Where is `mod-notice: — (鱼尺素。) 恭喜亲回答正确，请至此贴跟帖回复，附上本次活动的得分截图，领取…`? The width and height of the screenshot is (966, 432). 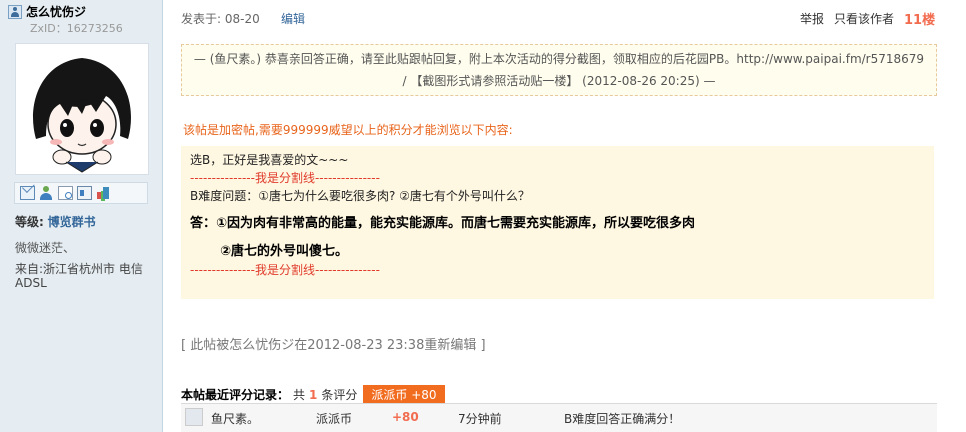
mod-notice: — (鱼尺素。) 恭喜亲回答正确，请至此贴跟帖回复，附上本次活动的得分截图，领取… is located at coordinates (559, 70).